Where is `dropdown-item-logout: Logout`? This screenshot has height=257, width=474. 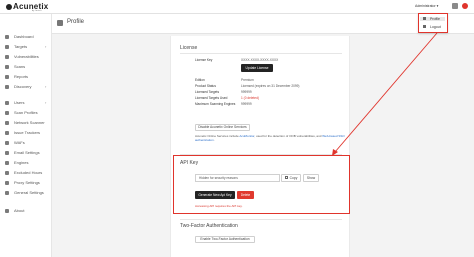 dropdown-item-logout: Logout is located at coordinates (432, 27).